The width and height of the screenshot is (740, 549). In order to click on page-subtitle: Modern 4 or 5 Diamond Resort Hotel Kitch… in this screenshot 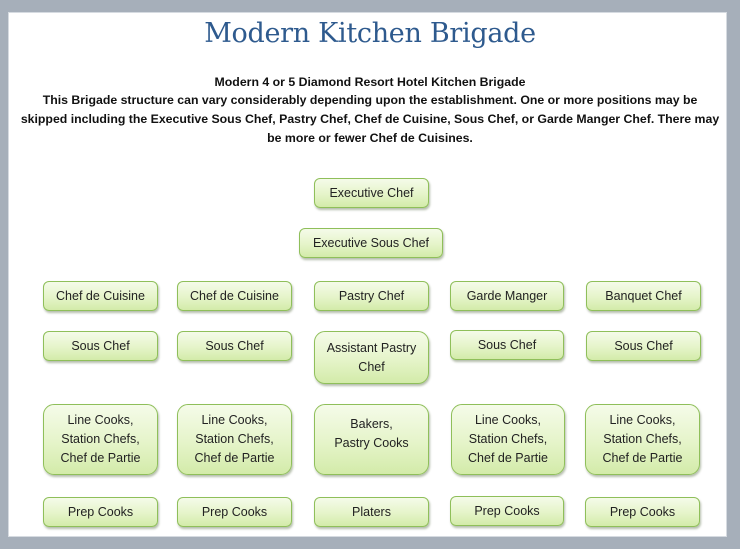, I will do `click(370, 82)`.